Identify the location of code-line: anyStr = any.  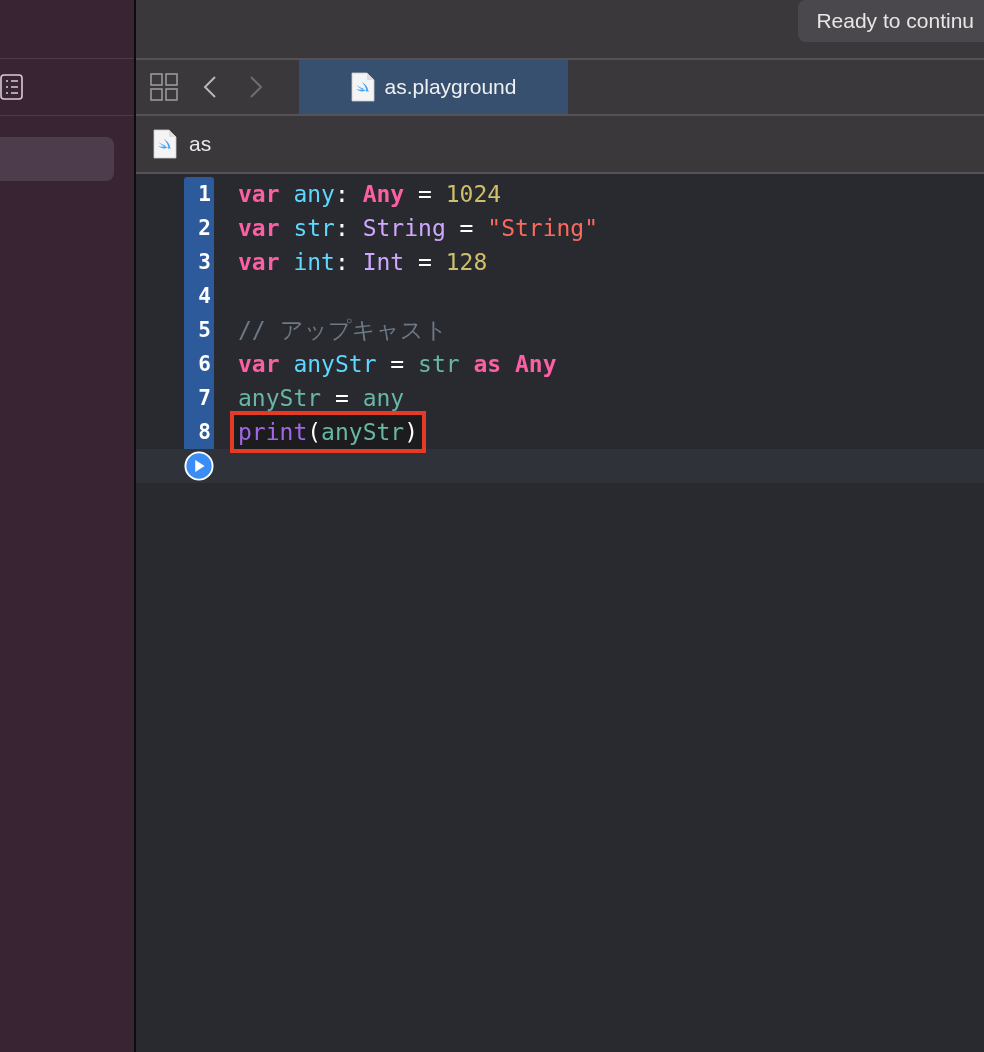
(322, 398).